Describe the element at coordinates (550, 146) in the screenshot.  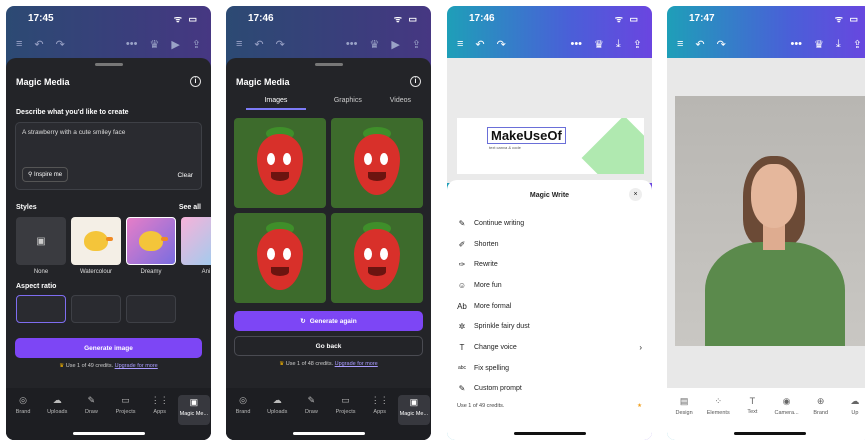
I see `design-page: MakeUseOf text canva & code` at that location.